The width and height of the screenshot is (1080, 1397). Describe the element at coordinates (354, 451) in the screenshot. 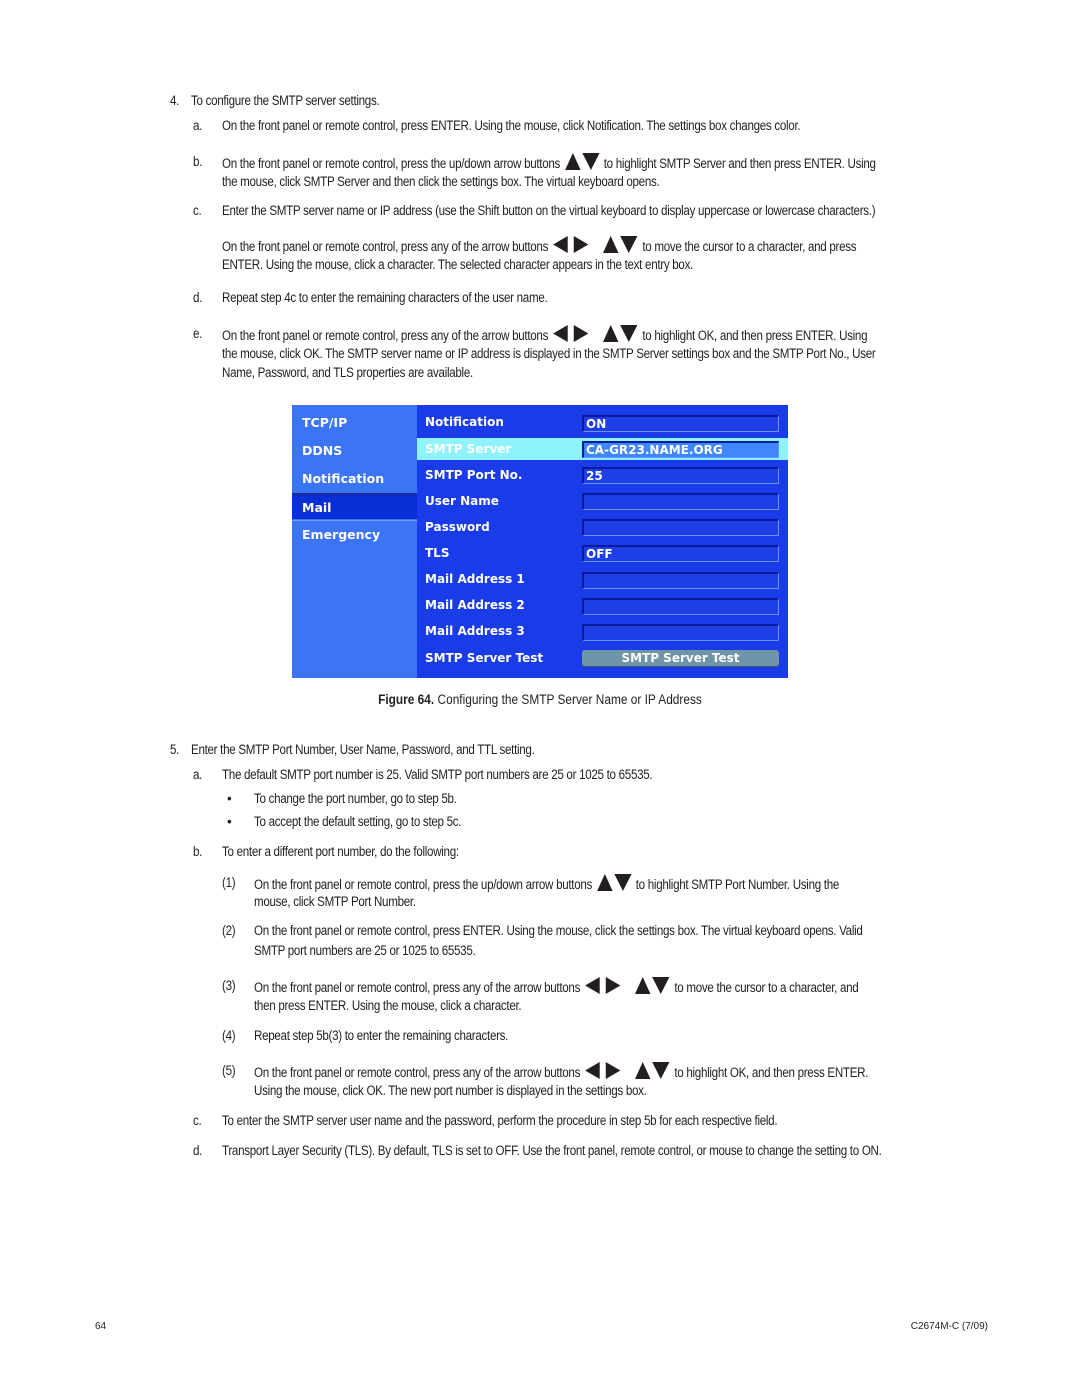

I see `sidebar-item-ddns: DDNS` at that location.